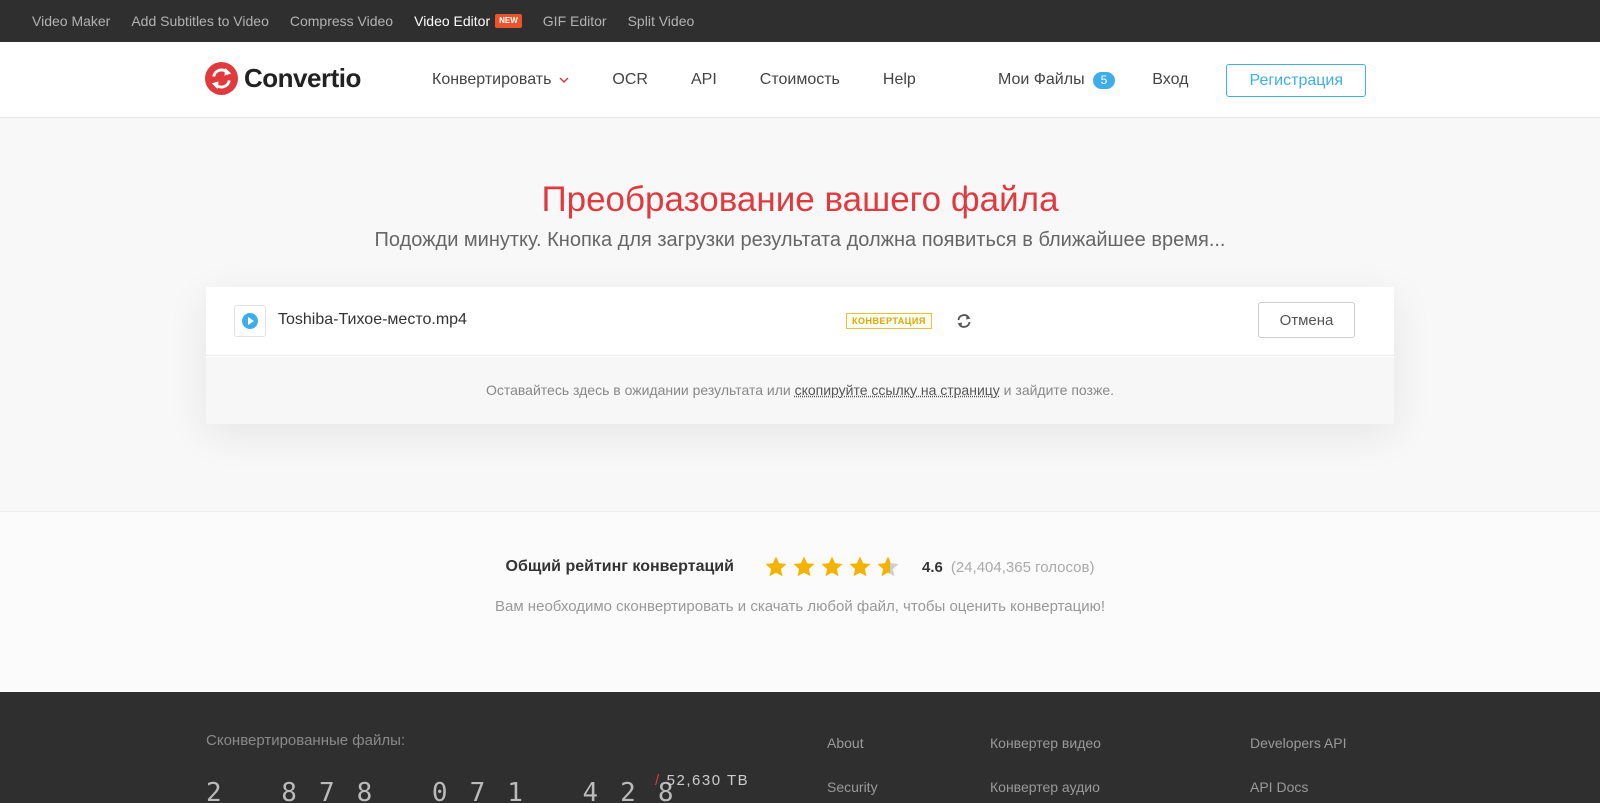 Image resolution: width=1600 pixels, height=803 pixels. Describe the element at coordinates (704, 80) in the screenshot. I see `nav-api: API` at that location.